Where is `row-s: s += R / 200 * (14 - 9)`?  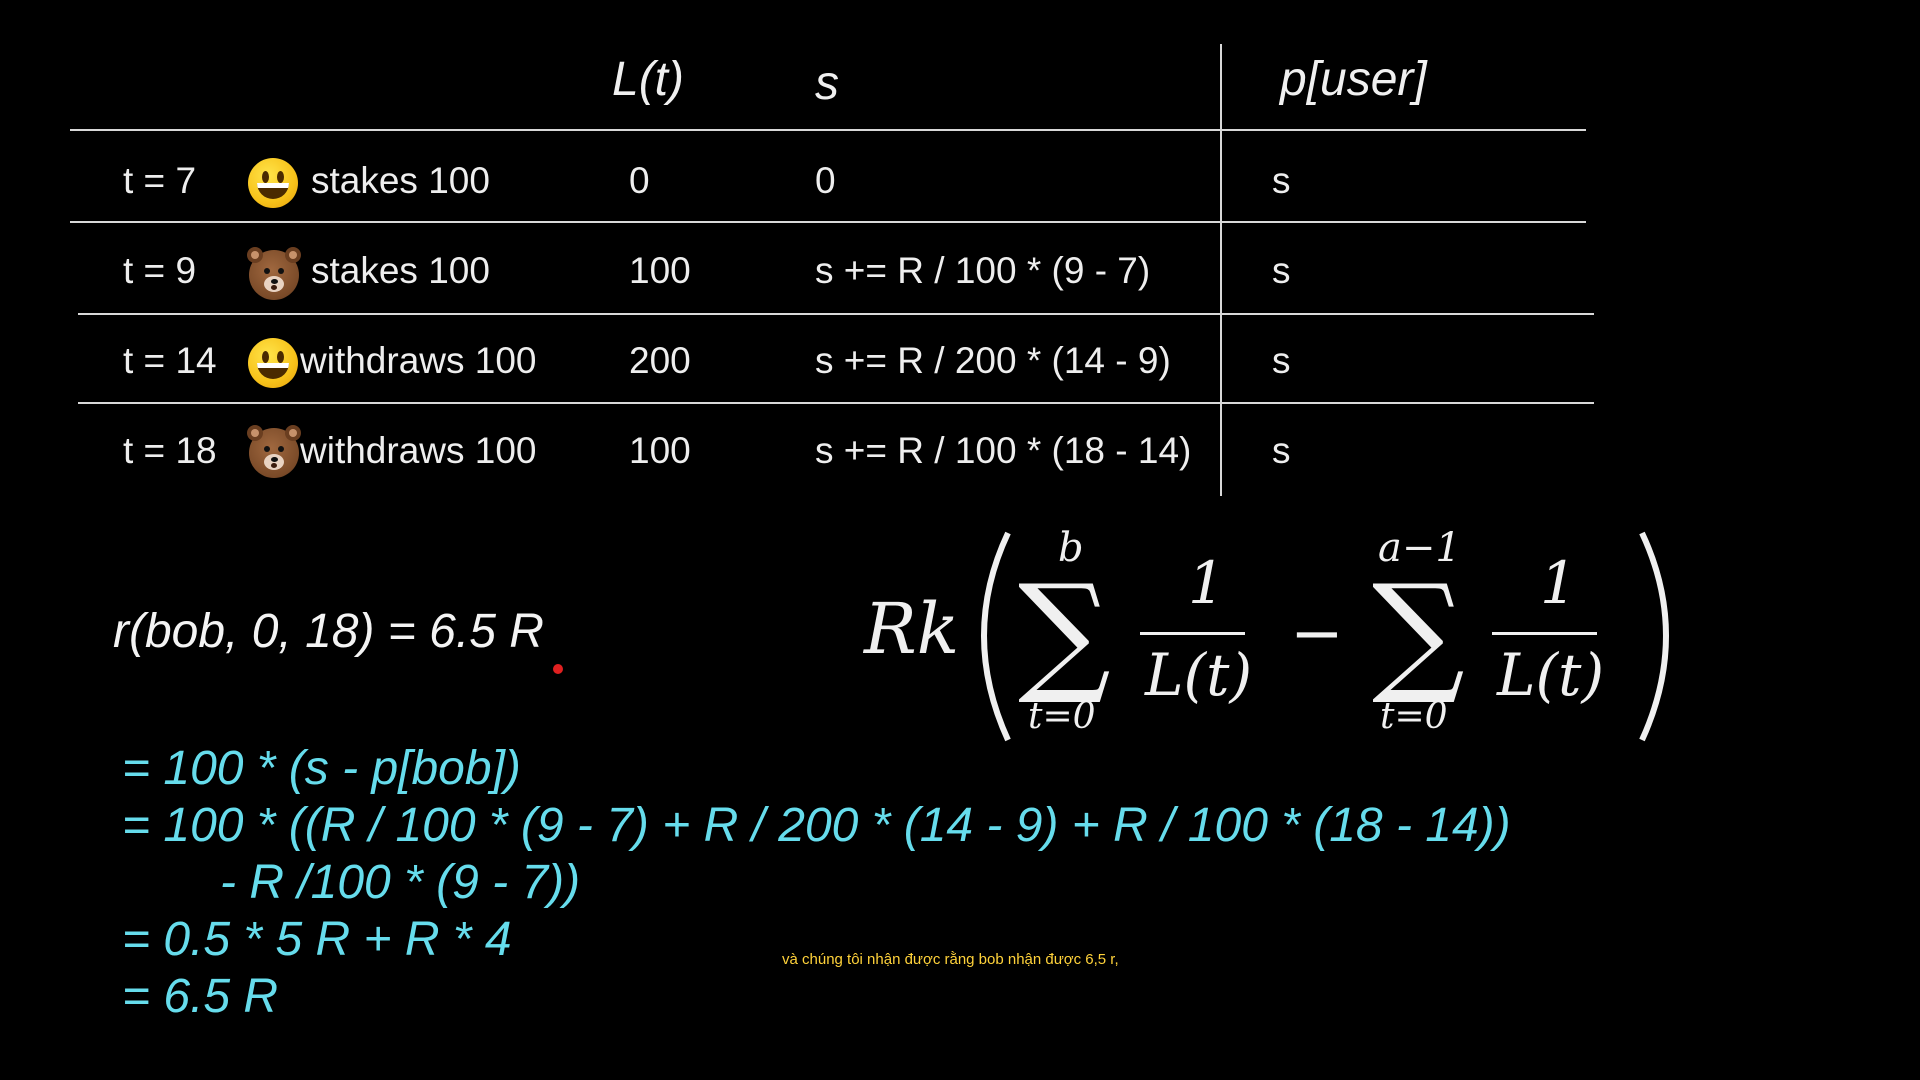 row-s: s += R / 200 * (14 - 9) is located at coordinates (993, 360).